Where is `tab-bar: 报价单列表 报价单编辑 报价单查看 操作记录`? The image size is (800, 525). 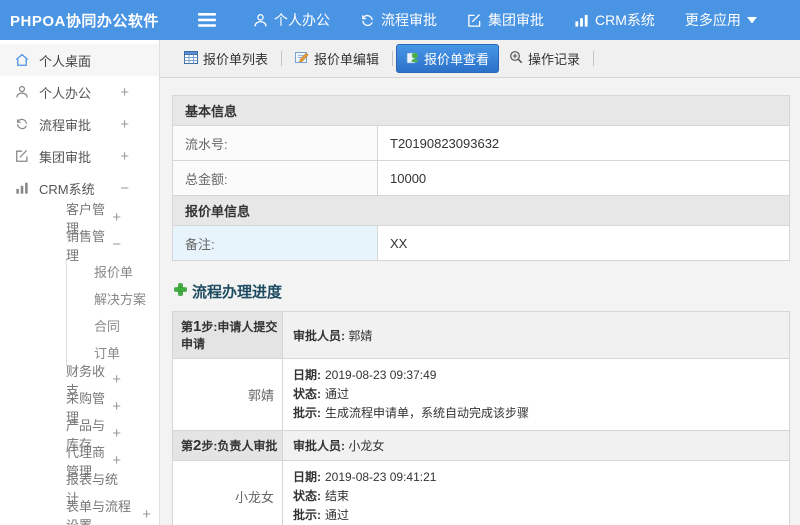 tab-bar: 报价单列表 报价单编辑 报价单查看 操作记录 is located at coordinates (480, 59).